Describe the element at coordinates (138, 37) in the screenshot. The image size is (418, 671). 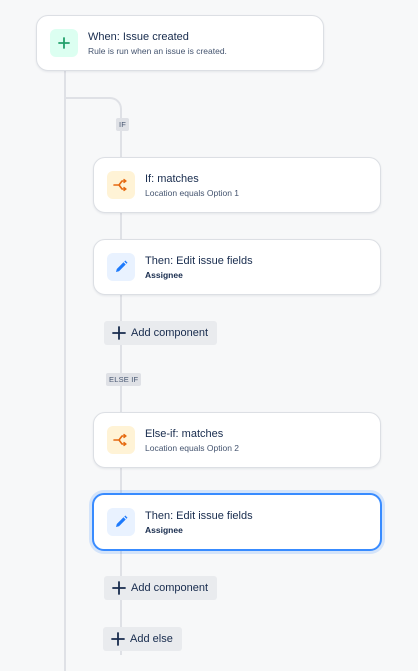
I see `trigger-title: When: Issue created` at that location.